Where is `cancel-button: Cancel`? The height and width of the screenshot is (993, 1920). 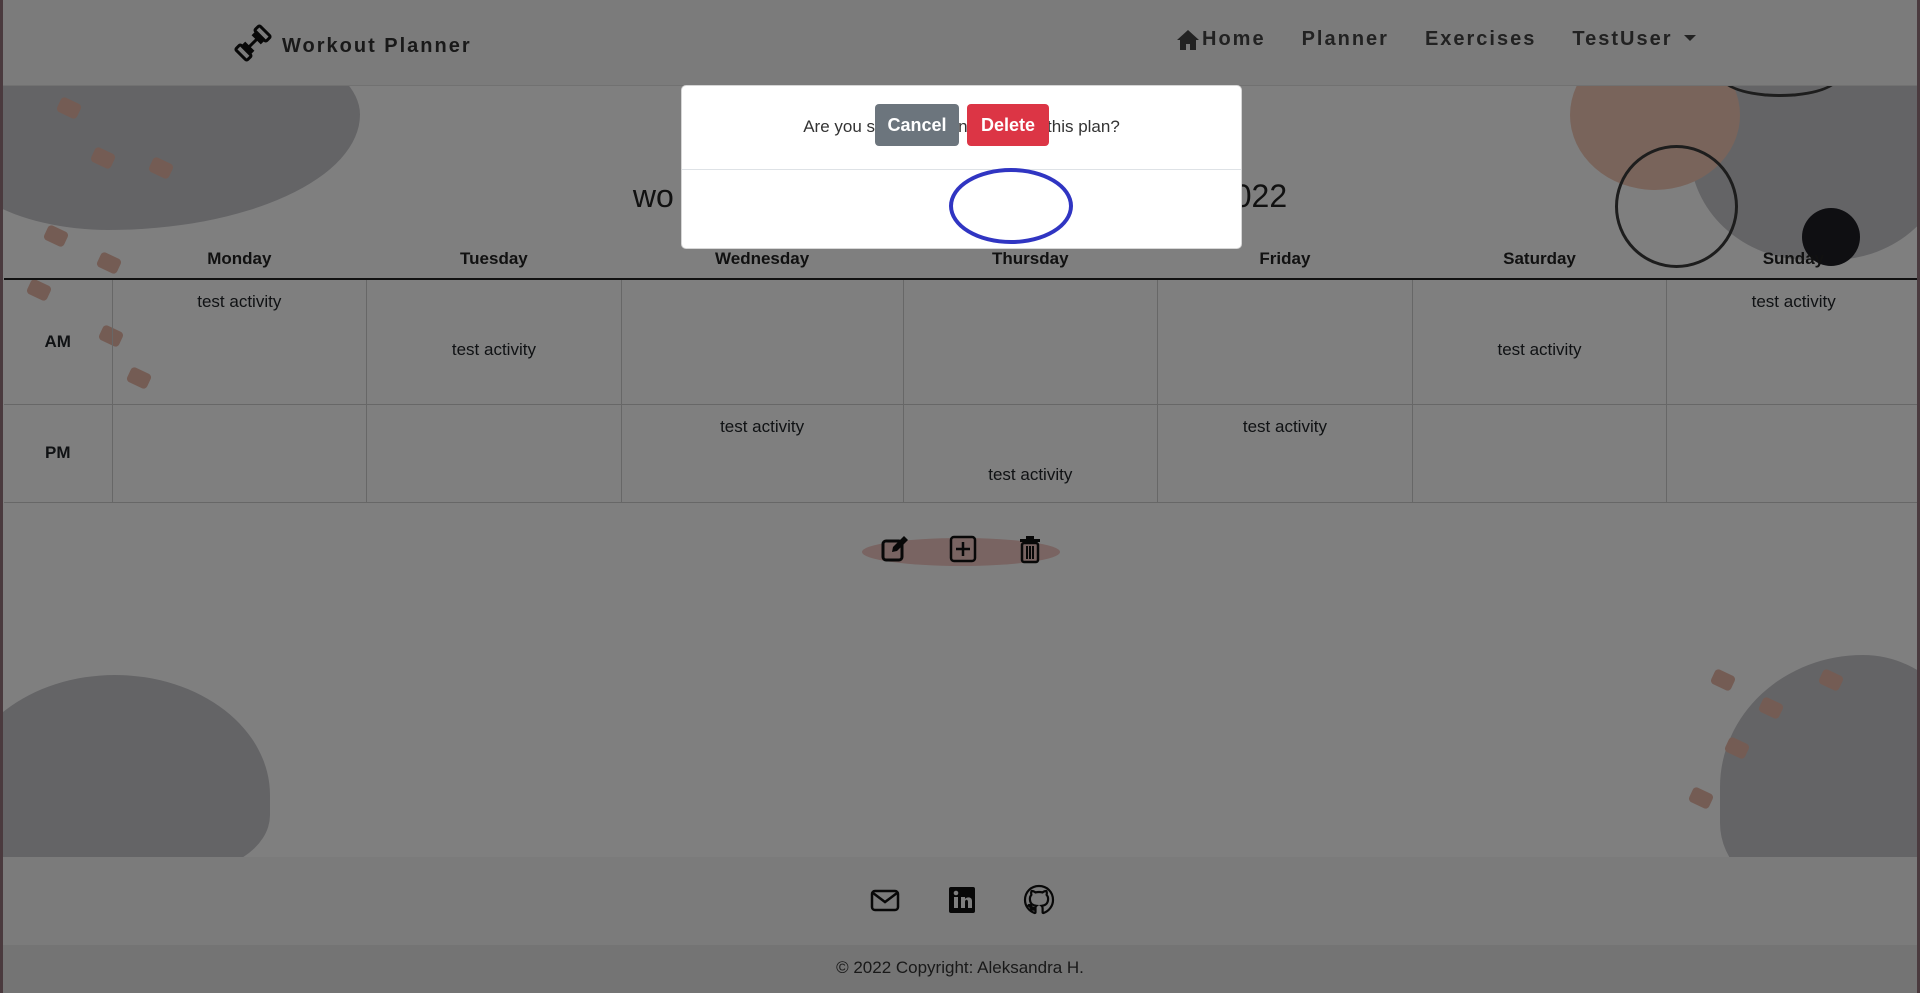 cancel-button: Cancel is located at coordinates (917, 125).